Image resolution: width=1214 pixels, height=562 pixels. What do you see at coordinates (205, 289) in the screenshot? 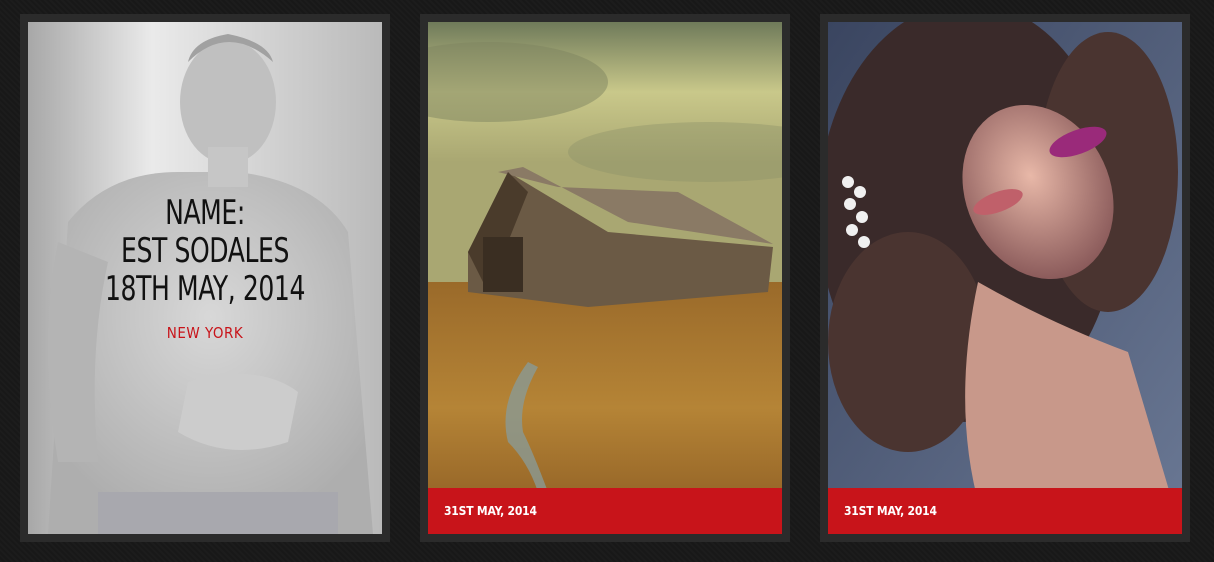
I see `event-date: 18TH MAY, 2014` at bounding box center [205, 289].